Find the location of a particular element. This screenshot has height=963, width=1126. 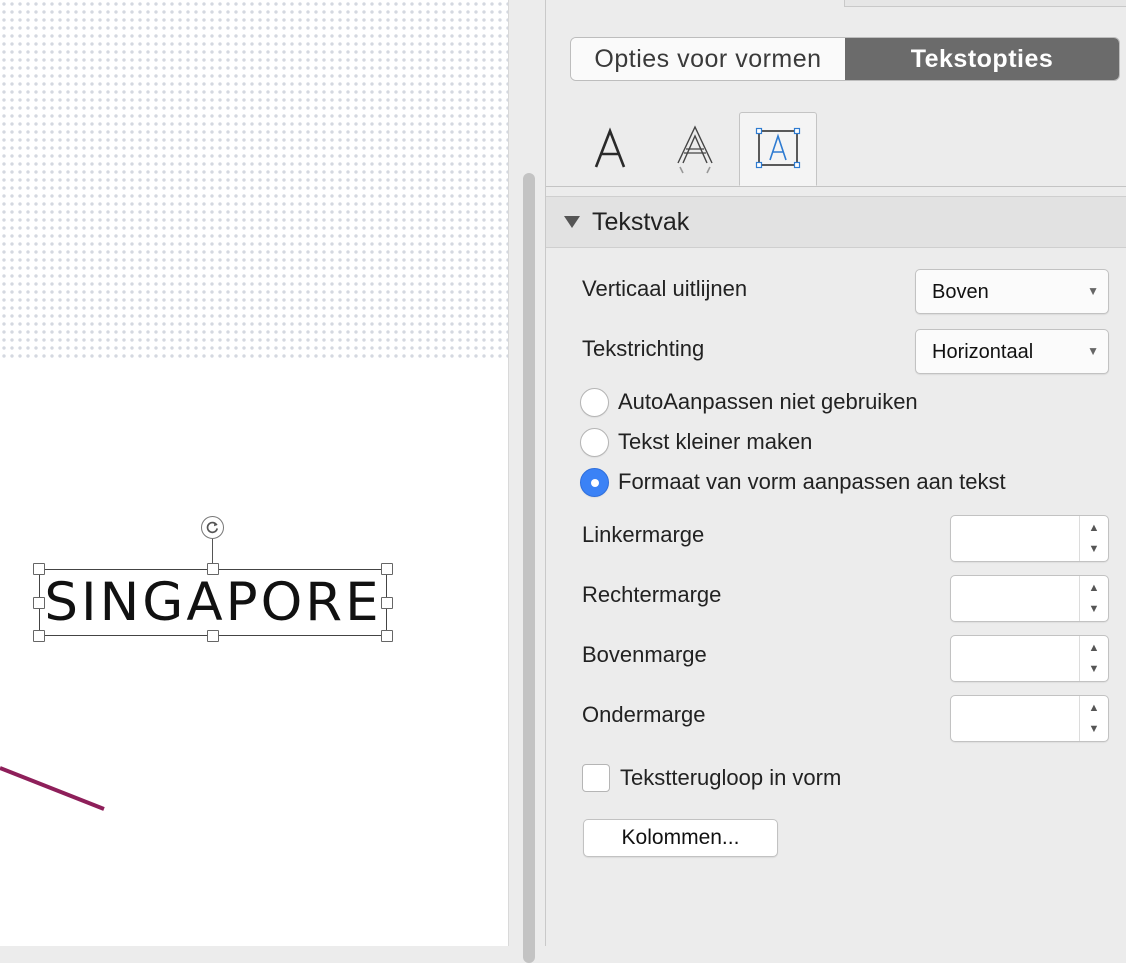

tab-shape-options: Opties voor vormen is located at coordinates (708, 59).